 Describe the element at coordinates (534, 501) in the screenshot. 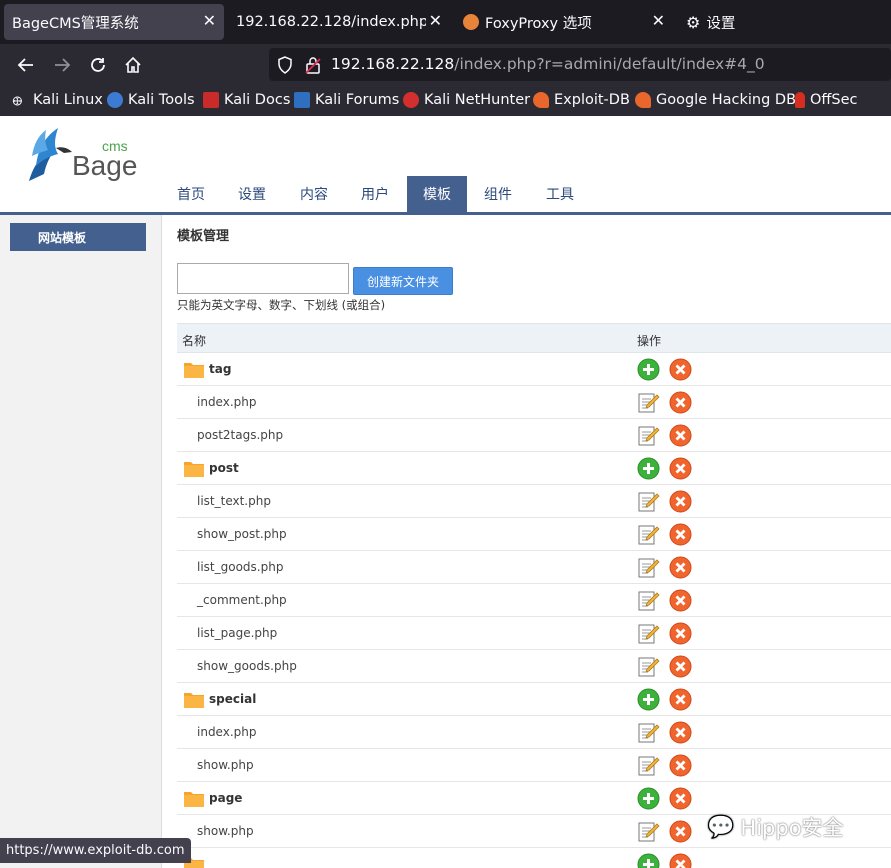

I see `file-row: list_text.php` at that location.